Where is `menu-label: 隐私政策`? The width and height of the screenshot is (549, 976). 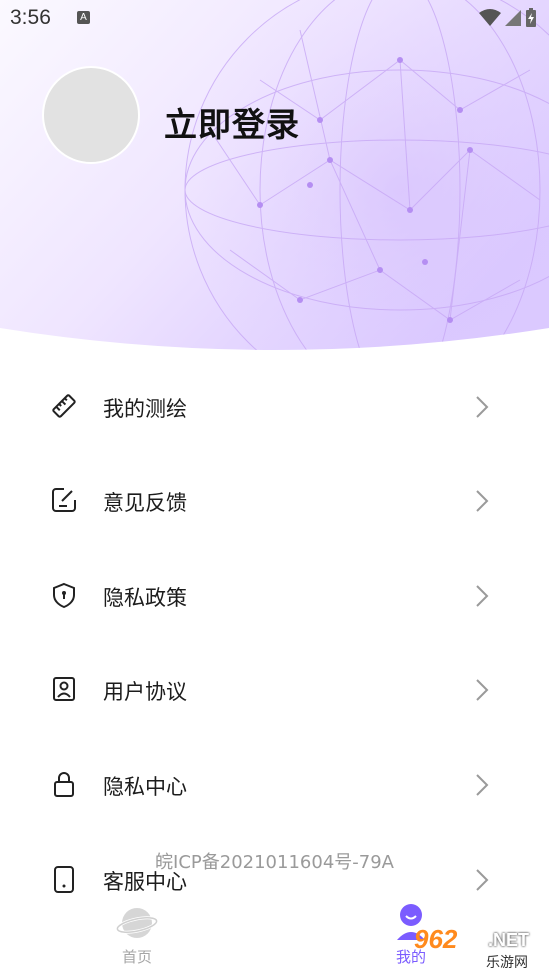
menu-label: 隐私政策 is located at coordinates (145, 598).